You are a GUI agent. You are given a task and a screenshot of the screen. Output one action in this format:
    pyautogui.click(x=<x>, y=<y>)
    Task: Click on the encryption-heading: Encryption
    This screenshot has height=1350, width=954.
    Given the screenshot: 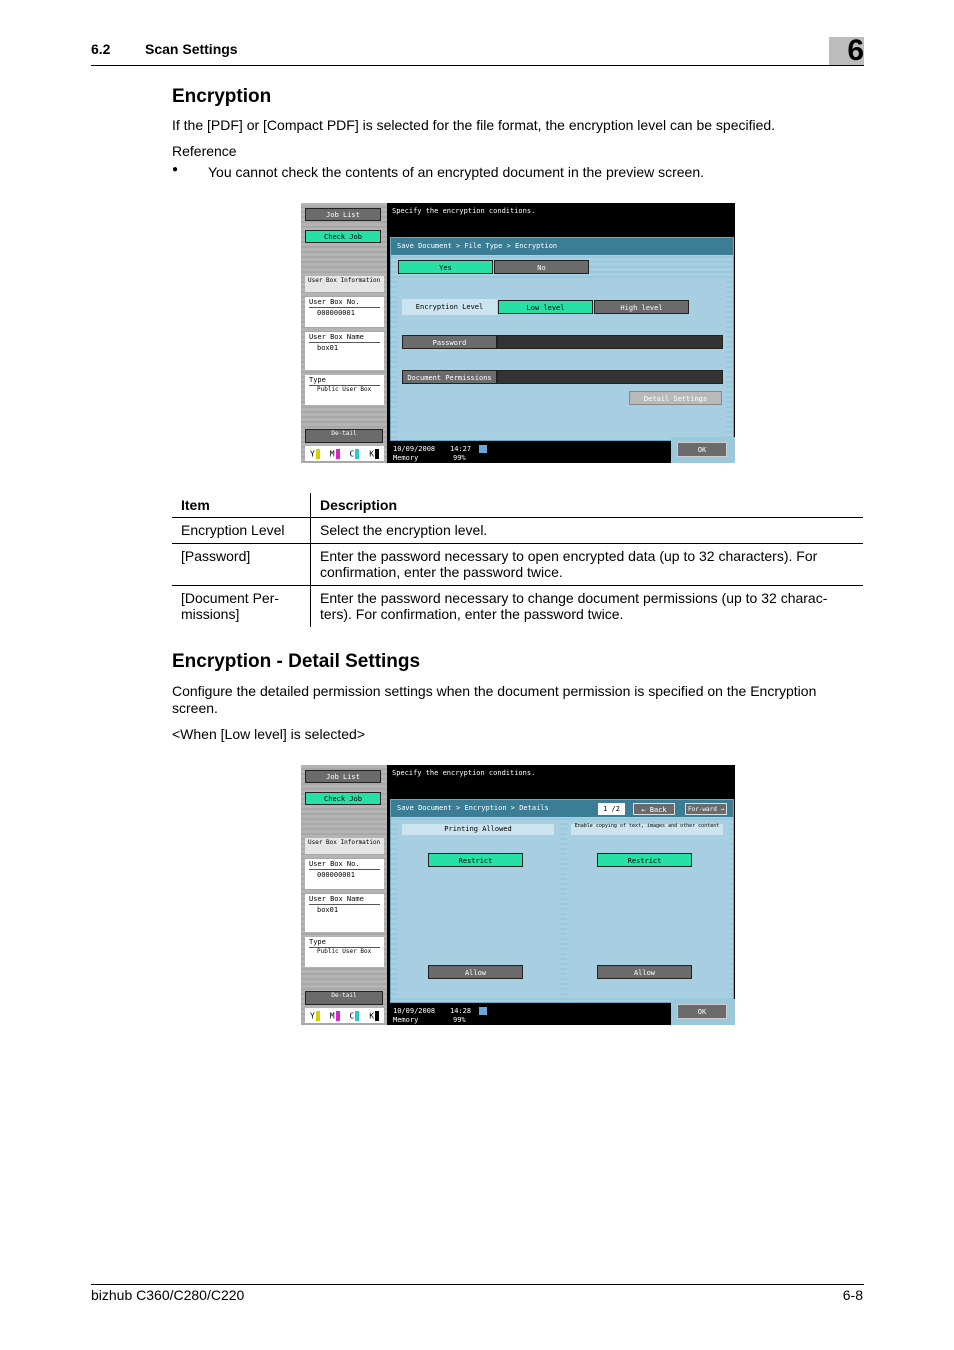 What is the action you would take?
    pyautogui.click(x=222, y=96)
    